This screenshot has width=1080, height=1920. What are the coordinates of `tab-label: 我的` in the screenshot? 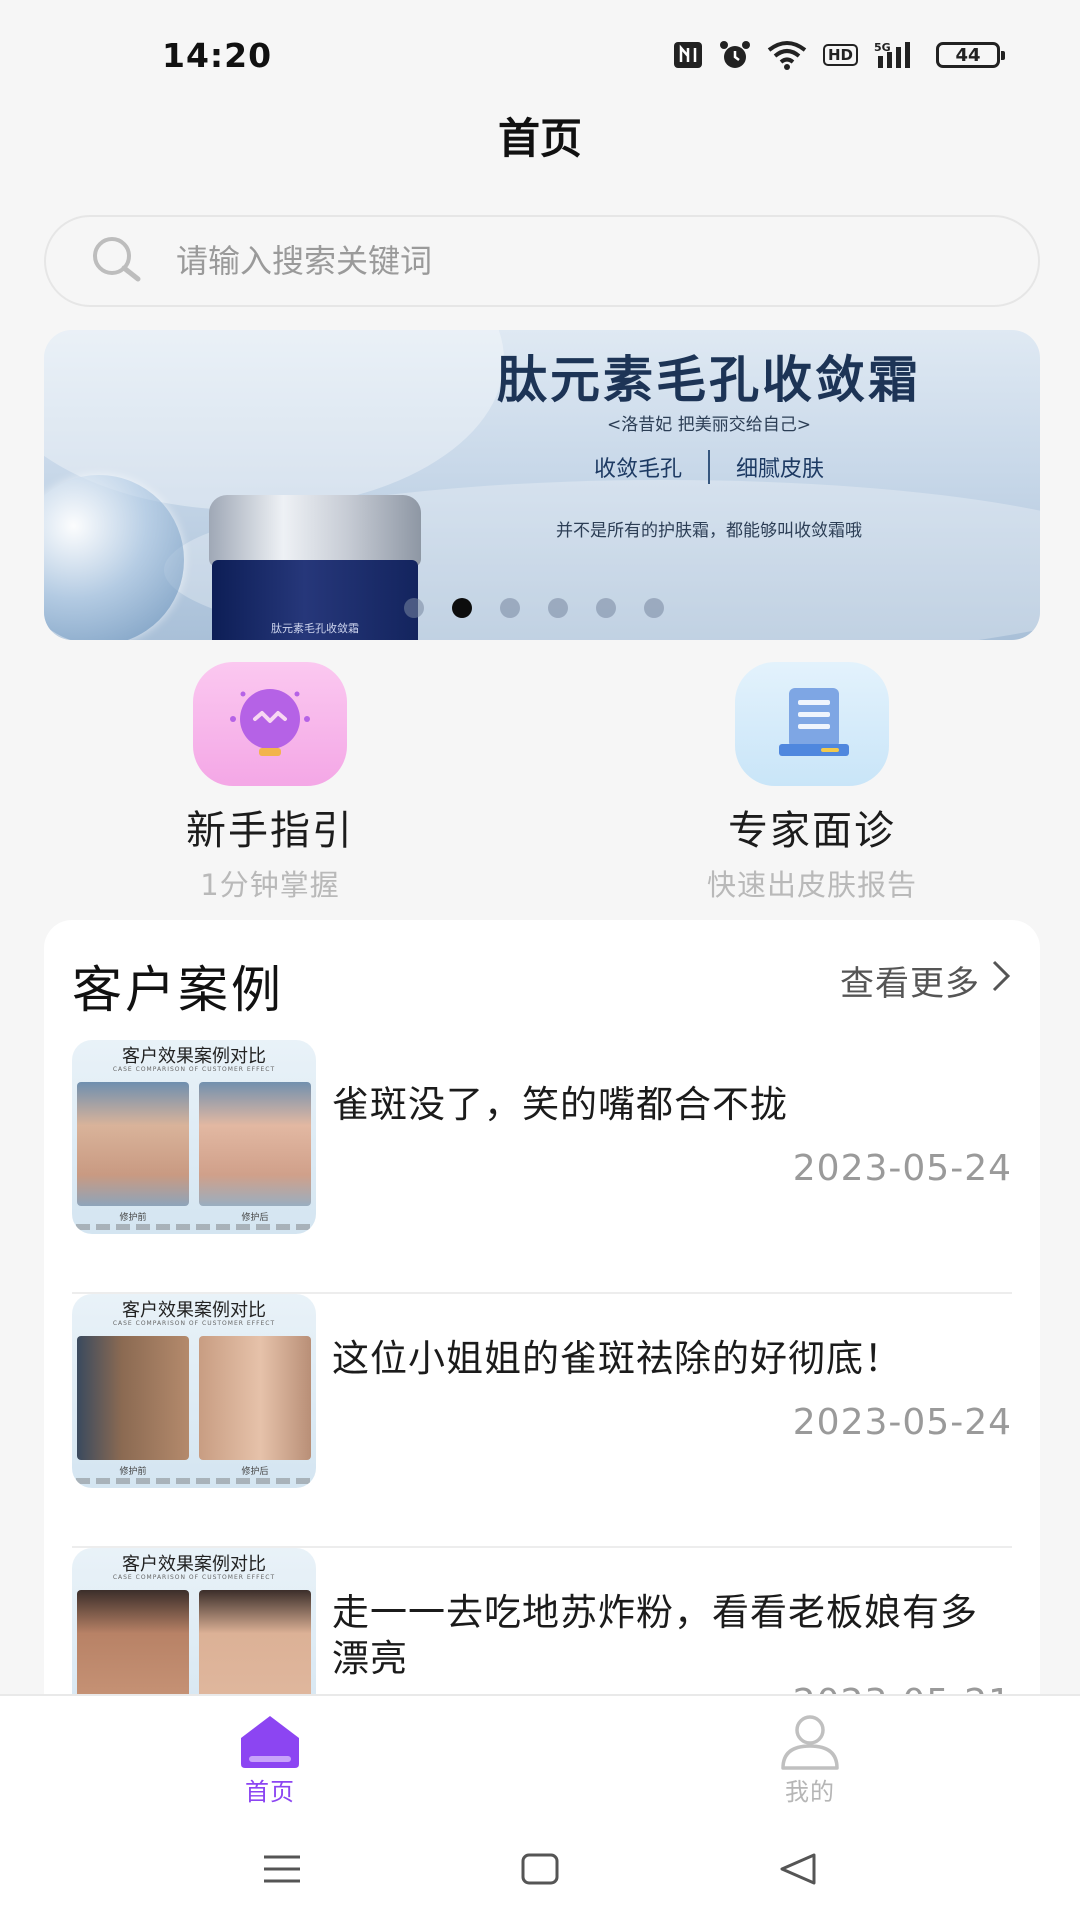 It's located at (810, 1792).